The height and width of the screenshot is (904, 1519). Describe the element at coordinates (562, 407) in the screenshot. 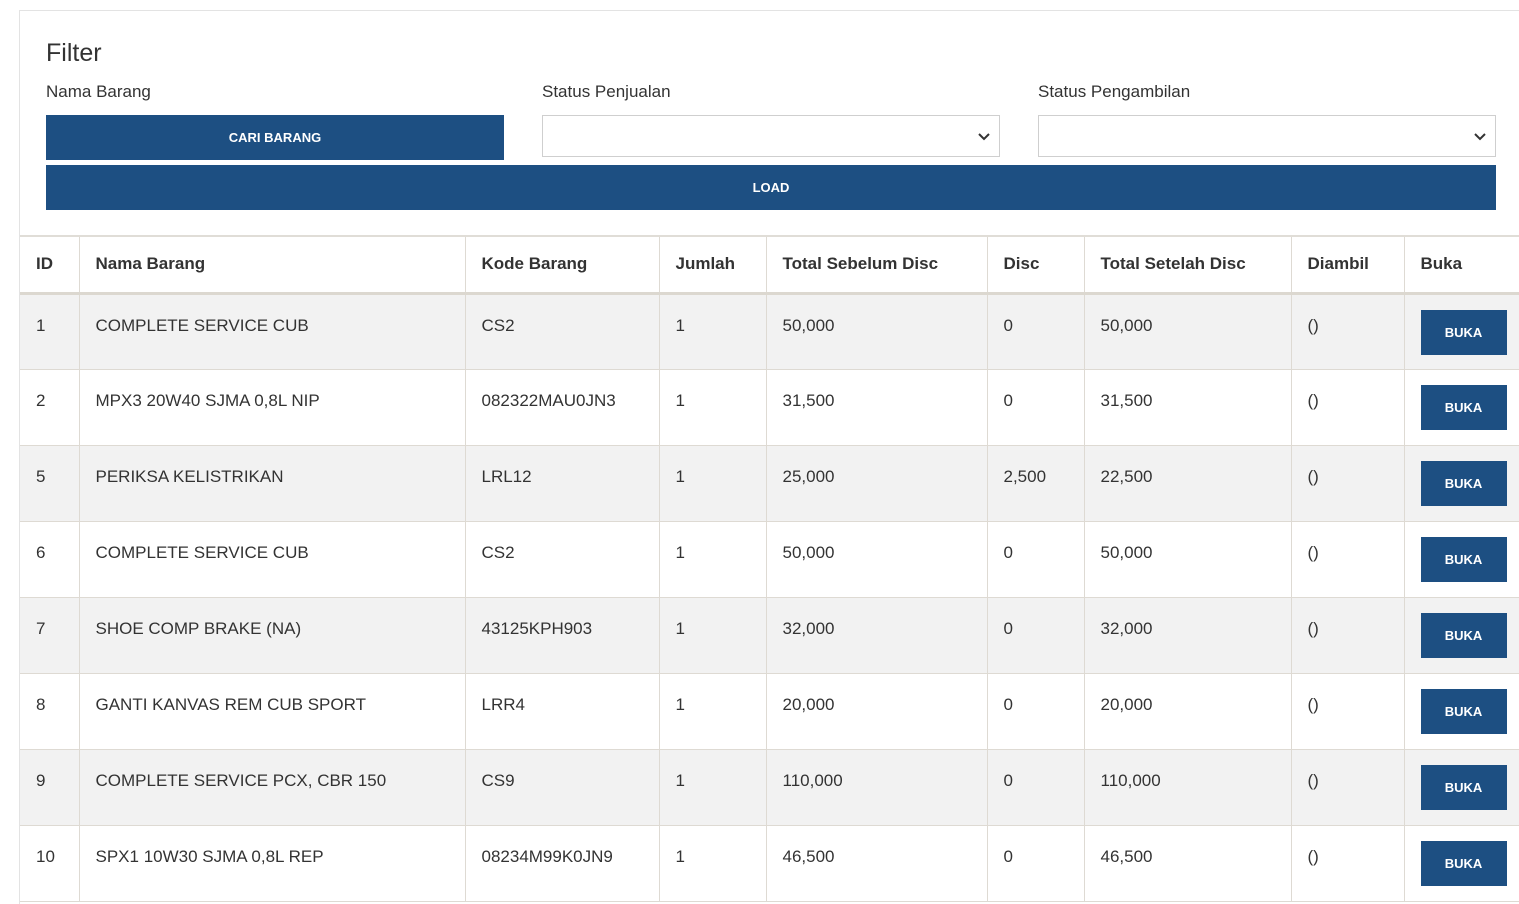

I see `cell-kode-barang: 082322MAU0JN3` at that location.